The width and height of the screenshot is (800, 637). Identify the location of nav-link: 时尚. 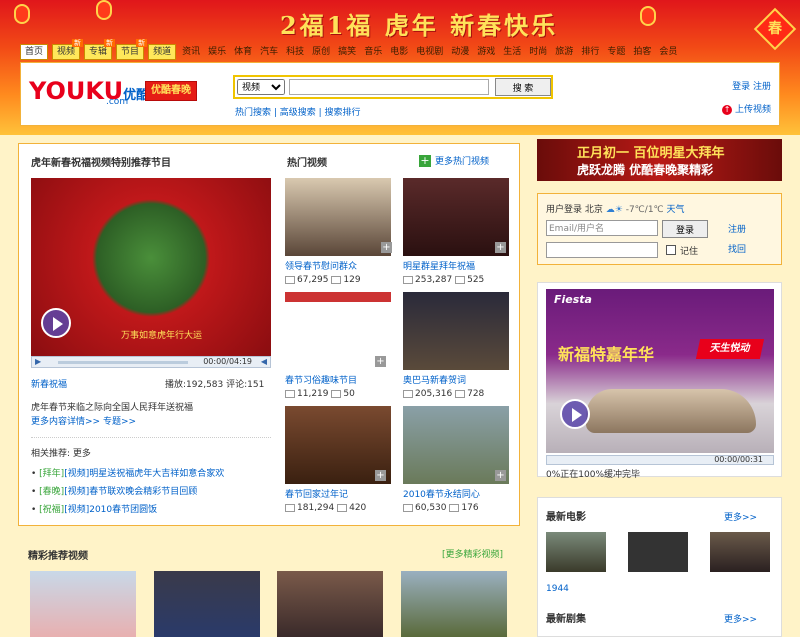
(538, 52).